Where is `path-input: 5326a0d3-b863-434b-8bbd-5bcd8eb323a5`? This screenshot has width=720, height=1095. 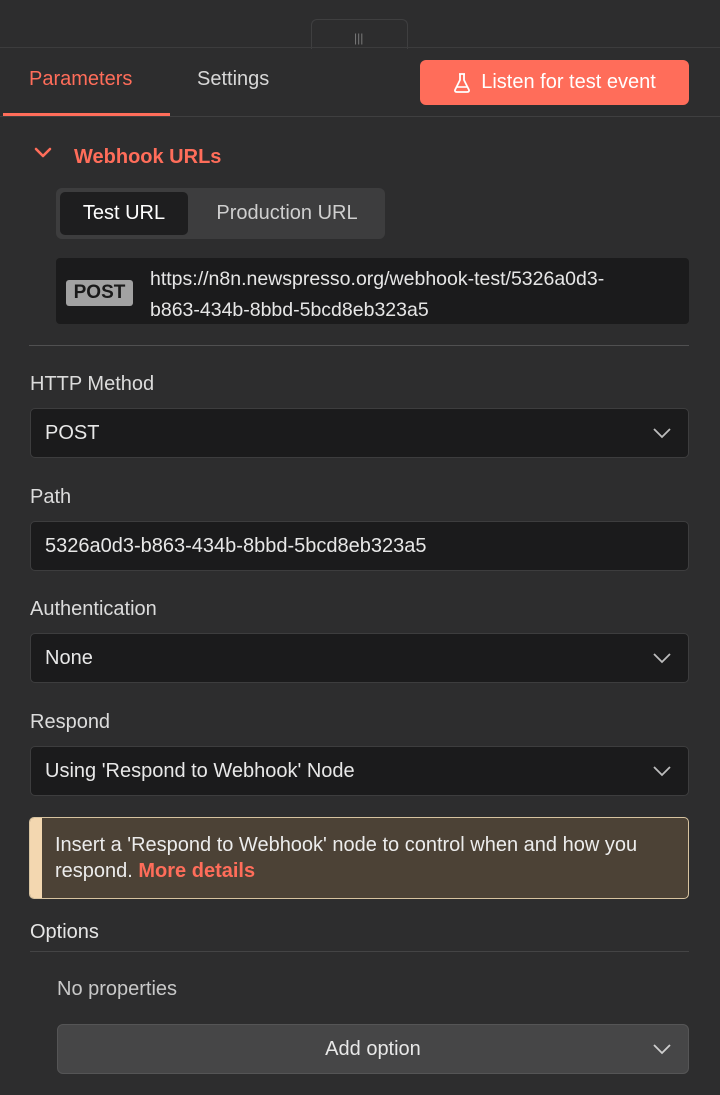 path-input: 5326a0d3-b863-434b-8bbd-5bcd8eb323a5 is located at coordinates (359, 546).